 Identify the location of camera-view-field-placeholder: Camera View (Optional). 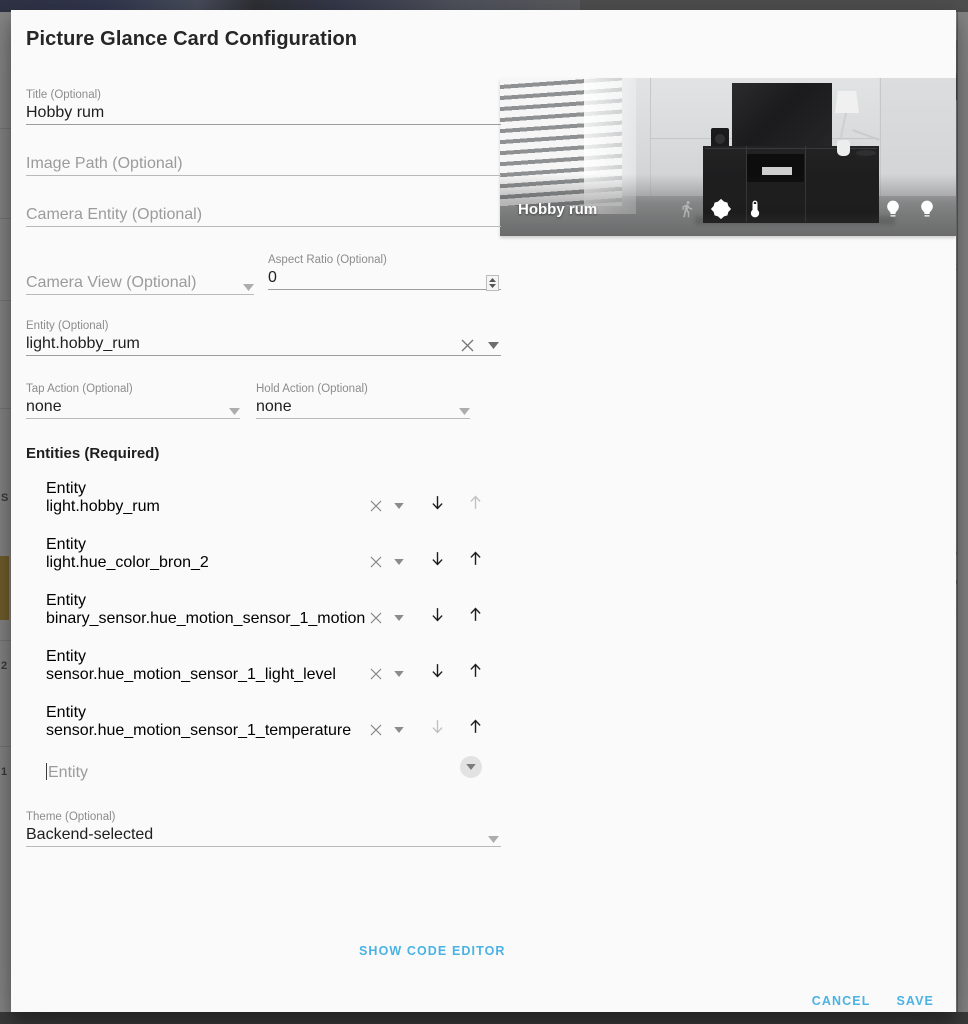
(111, 282).